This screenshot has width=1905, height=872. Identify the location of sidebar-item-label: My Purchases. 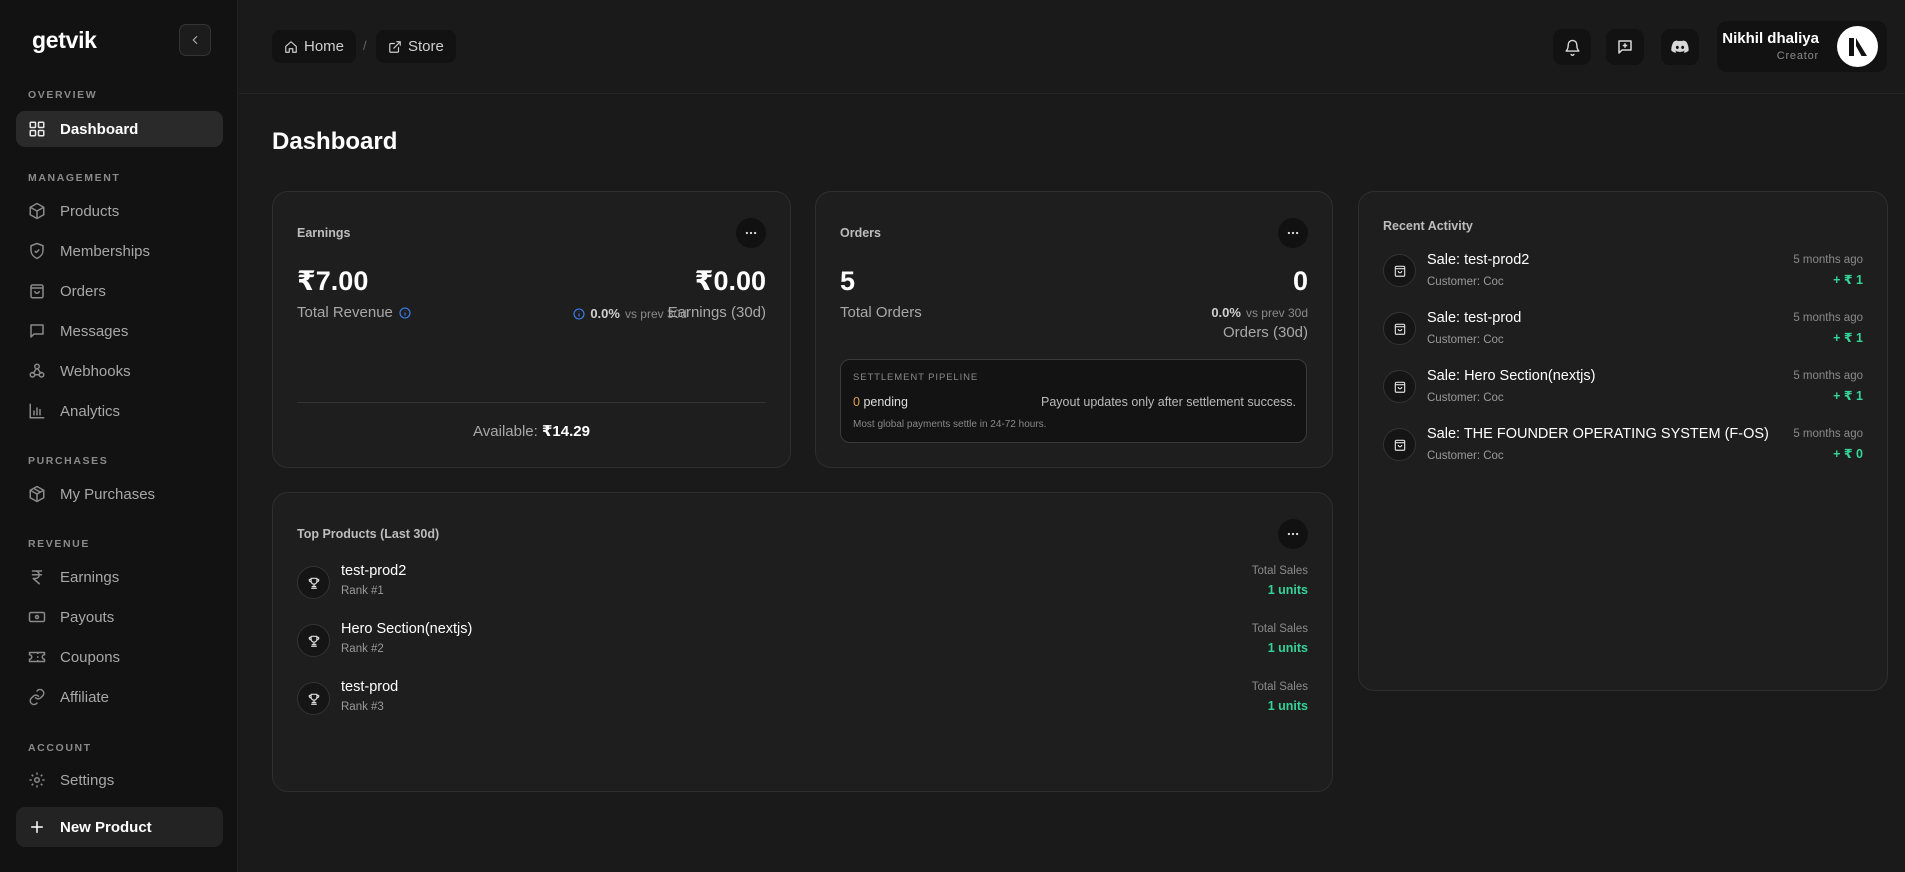
(108, 494).